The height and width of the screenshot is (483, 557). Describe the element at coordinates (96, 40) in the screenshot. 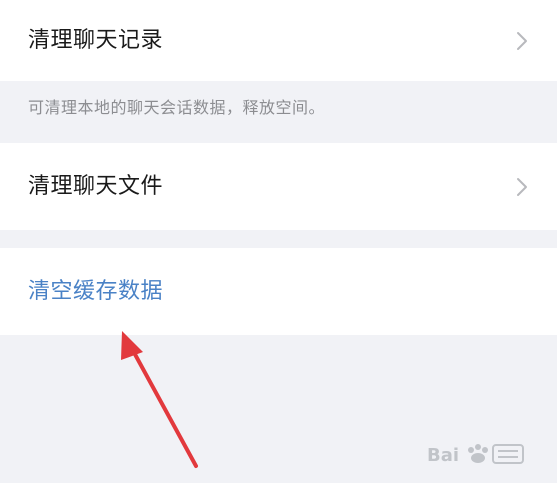

I see `clear-chat-records-label: 清理聊天记录` at that location.